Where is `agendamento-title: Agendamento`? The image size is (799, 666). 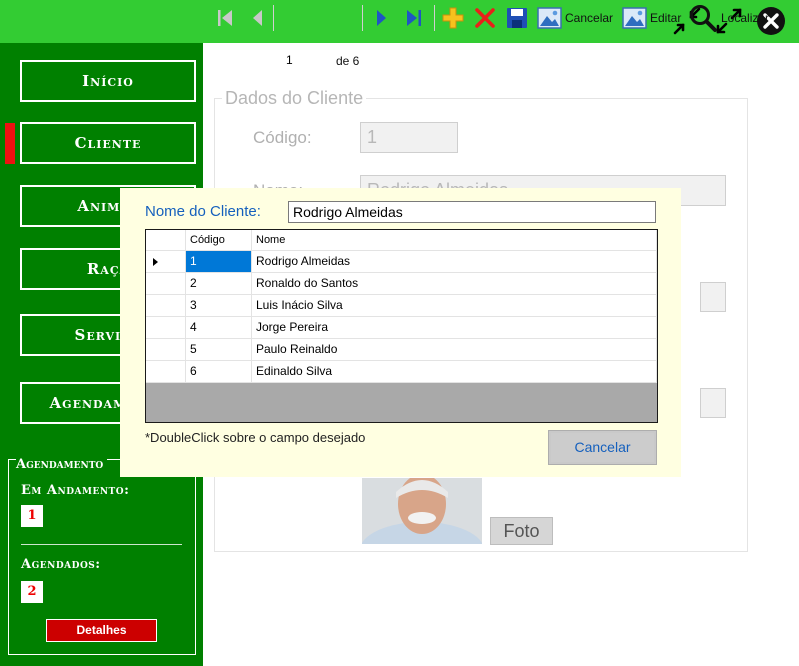
agendamento-title: Agendamento is located at coordinates (62, 464).